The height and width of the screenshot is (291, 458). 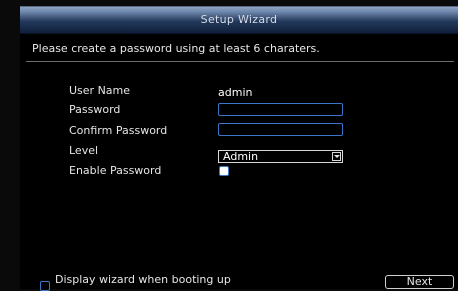 What do you see at coordinates (143, 279) in the screenshot?
I see `wizard-on-boot-label: Display wizard when booting up` at bounding box center [143, 279].